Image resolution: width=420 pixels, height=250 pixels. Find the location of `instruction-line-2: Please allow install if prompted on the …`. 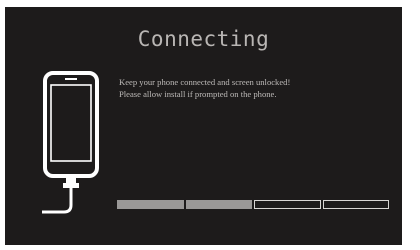

instruction-line-2: Please allow install if prompted on the … is located at coordinates (198, 94).